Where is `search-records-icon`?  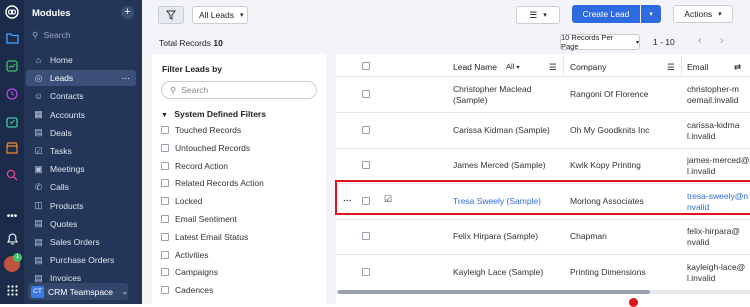 search-records-icon is located at coordinates (12, 175).